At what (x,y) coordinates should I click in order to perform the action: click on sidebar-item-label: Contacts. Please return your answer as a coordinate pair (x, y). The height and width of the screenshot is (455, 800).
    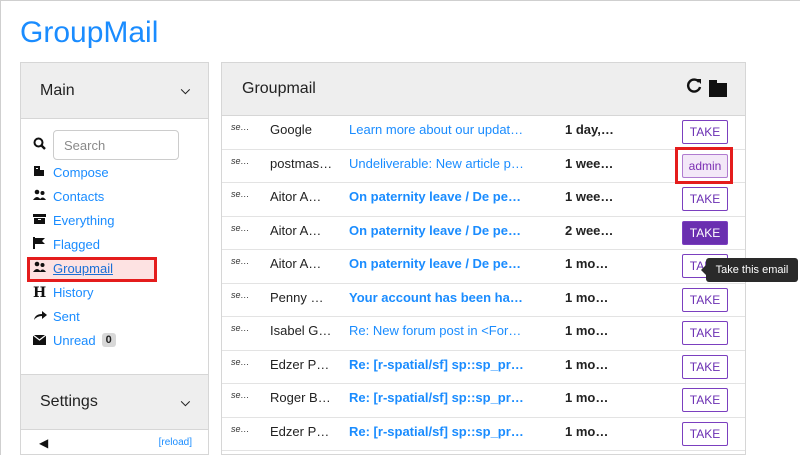
    Looking at the image, I should click on (79, 196).